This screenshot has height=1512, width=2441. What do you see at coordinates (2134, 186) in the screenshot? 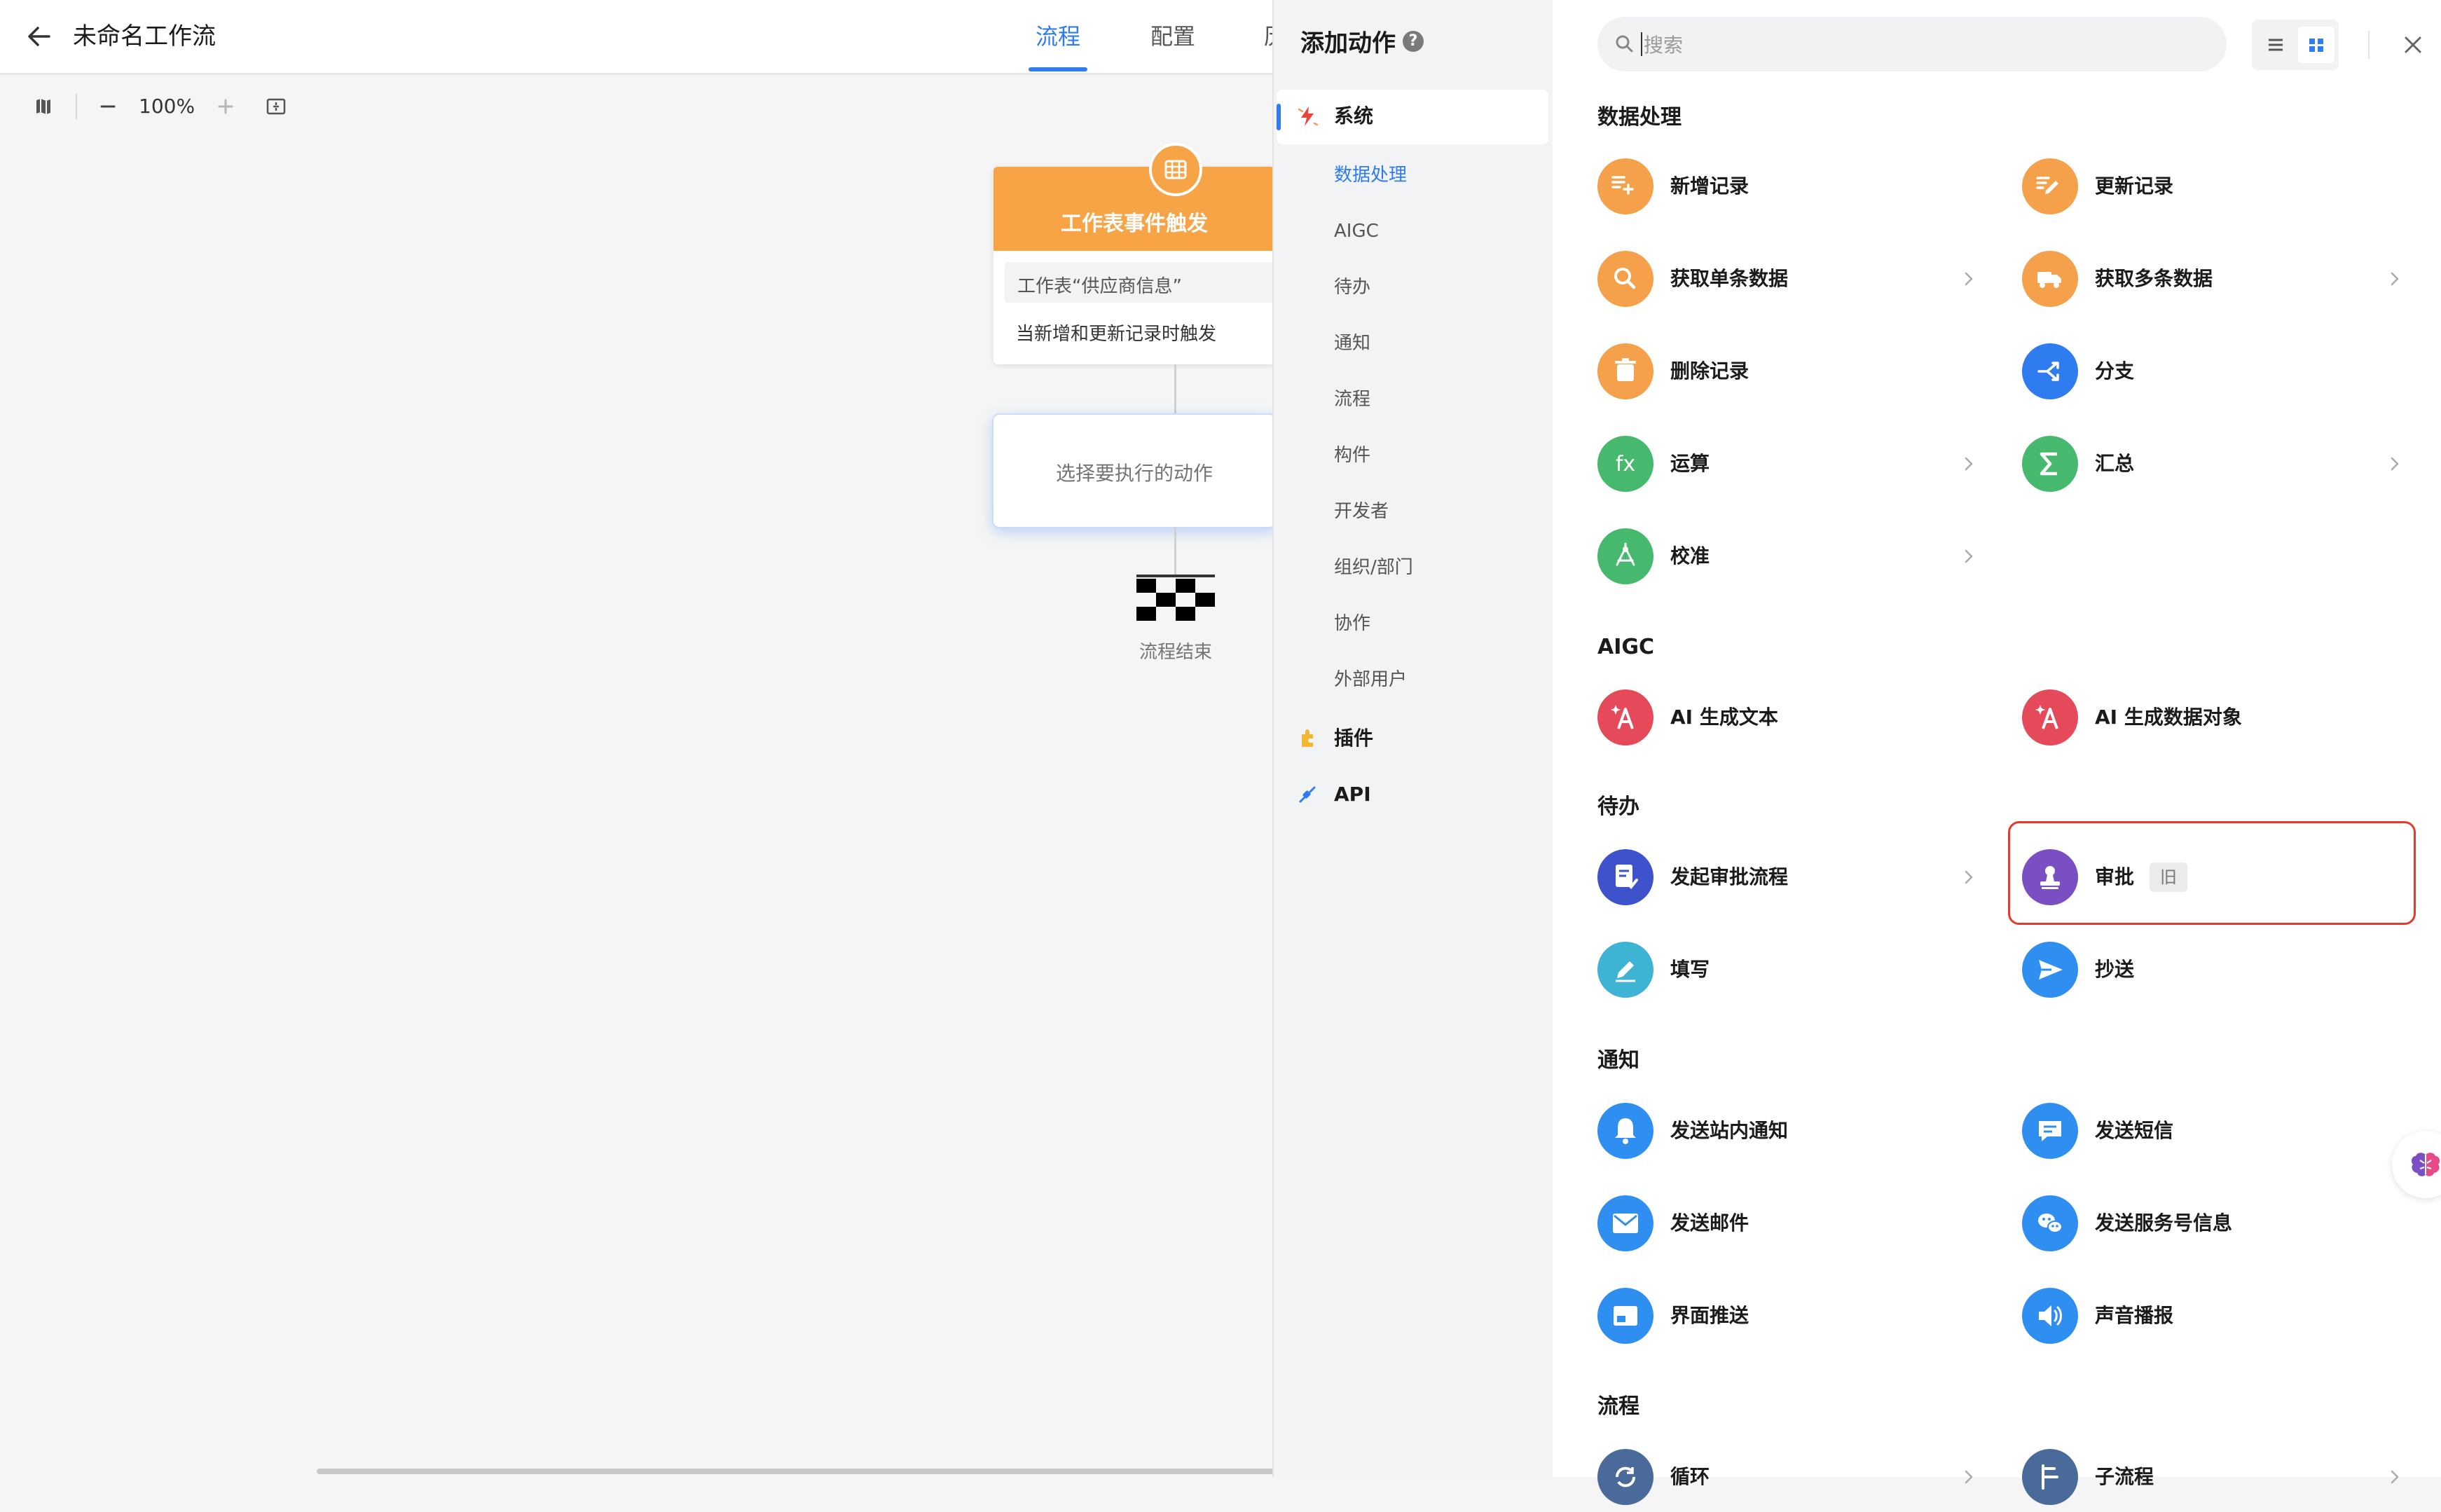
I see `action-item-label: 更新记录` at bounding box center [2134, 186].